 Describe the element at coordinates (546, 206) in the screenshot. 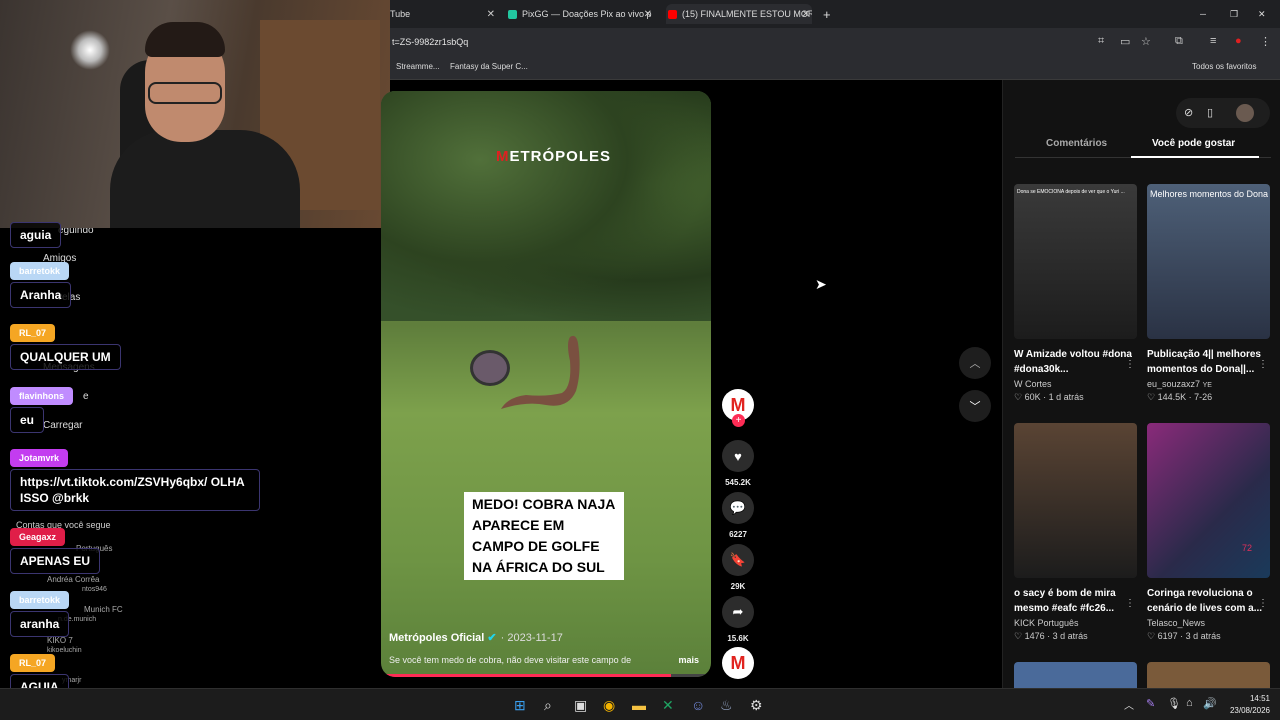

I see `video-trees` at that location.